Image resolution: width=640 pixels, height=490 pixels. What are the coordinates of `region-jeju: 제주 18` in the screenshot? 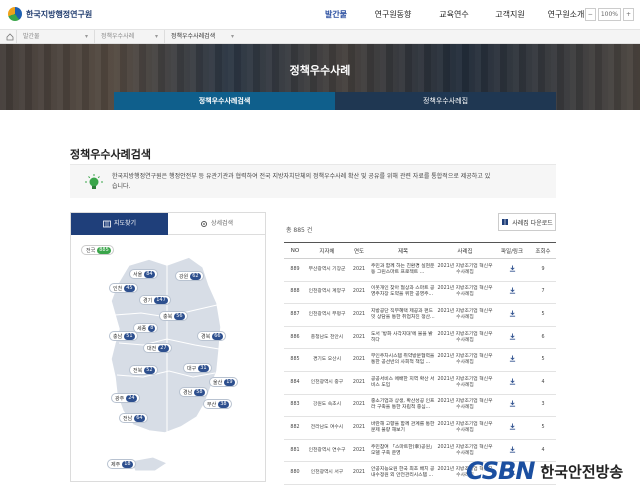 It's located at (121, 464).